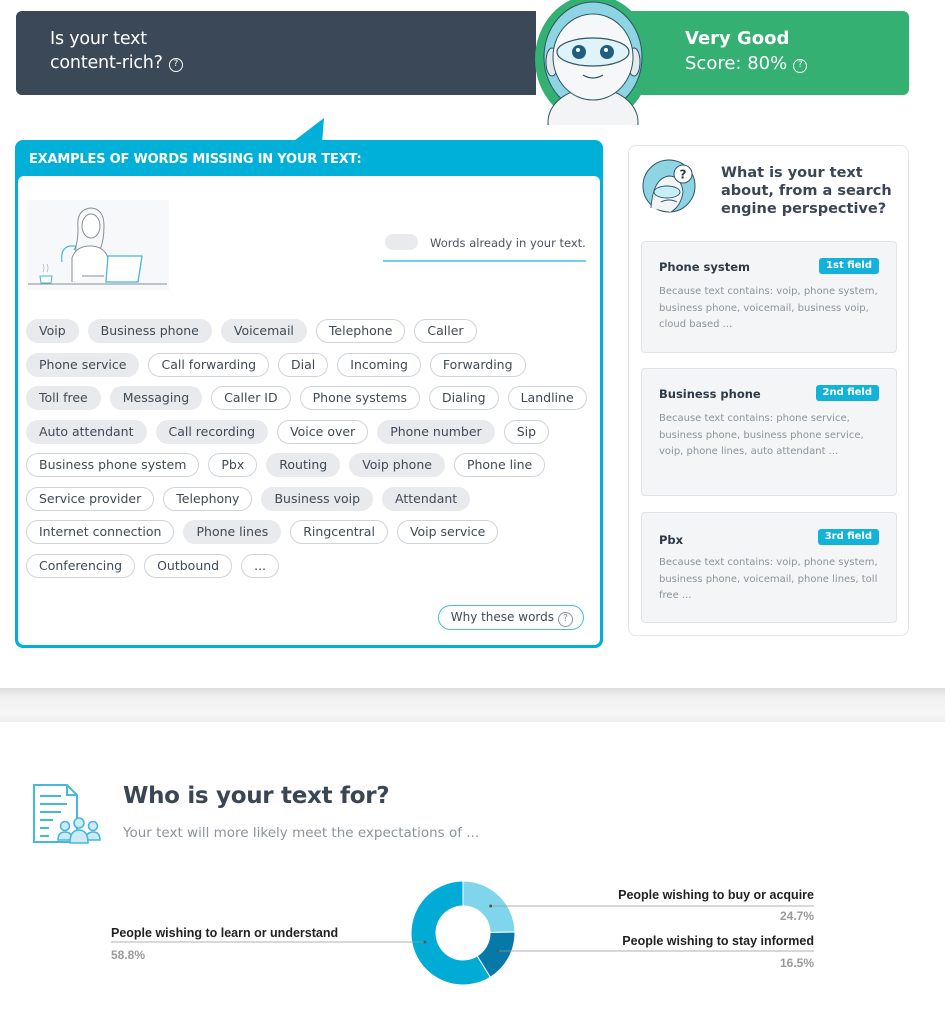 The width and height of the screenshot is (945, 1024). I want to click on word-chip-missing: Caller ID, so click(251, 398).